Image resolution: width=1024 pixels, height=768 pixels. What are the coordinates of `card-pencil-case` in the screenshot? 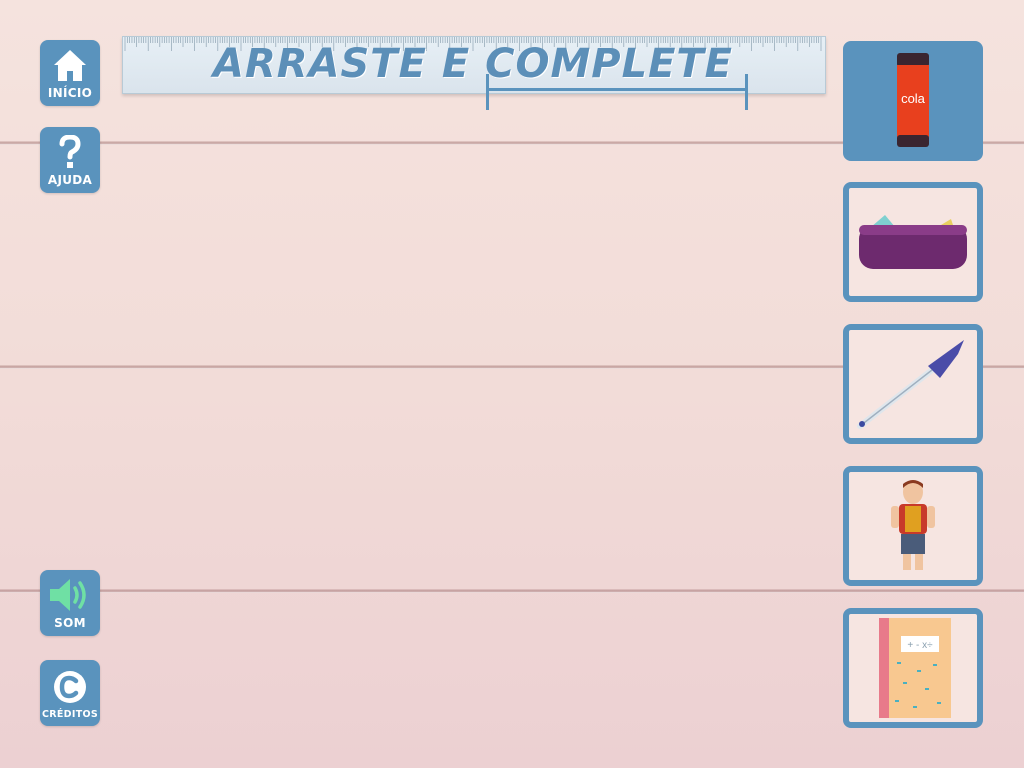 It's located at (913, 242).